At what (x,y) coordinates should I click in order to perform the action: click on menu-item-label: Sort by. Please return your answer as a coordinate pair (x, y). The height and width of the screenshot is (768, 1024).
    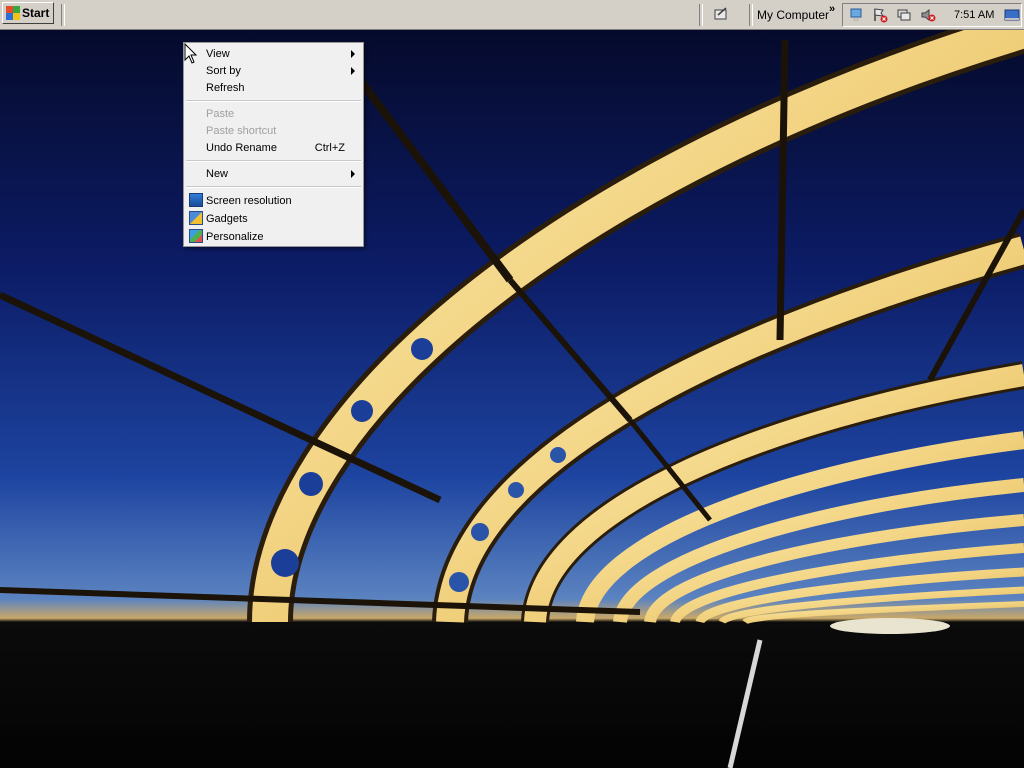
    Looking at the image, I should click on (223, 70).